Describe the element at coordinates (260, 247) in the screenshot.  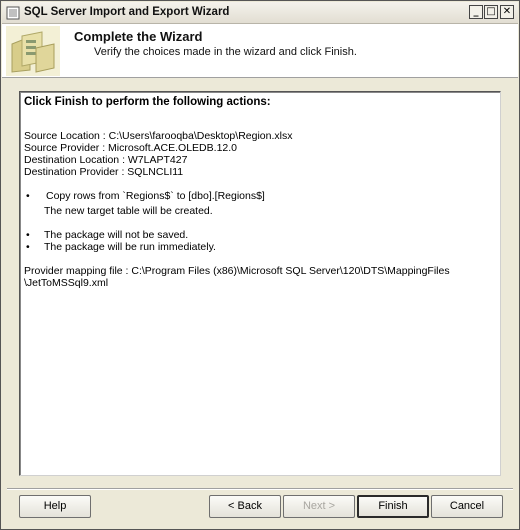
I see `list-item: • The package will be run immediately.` at that location.